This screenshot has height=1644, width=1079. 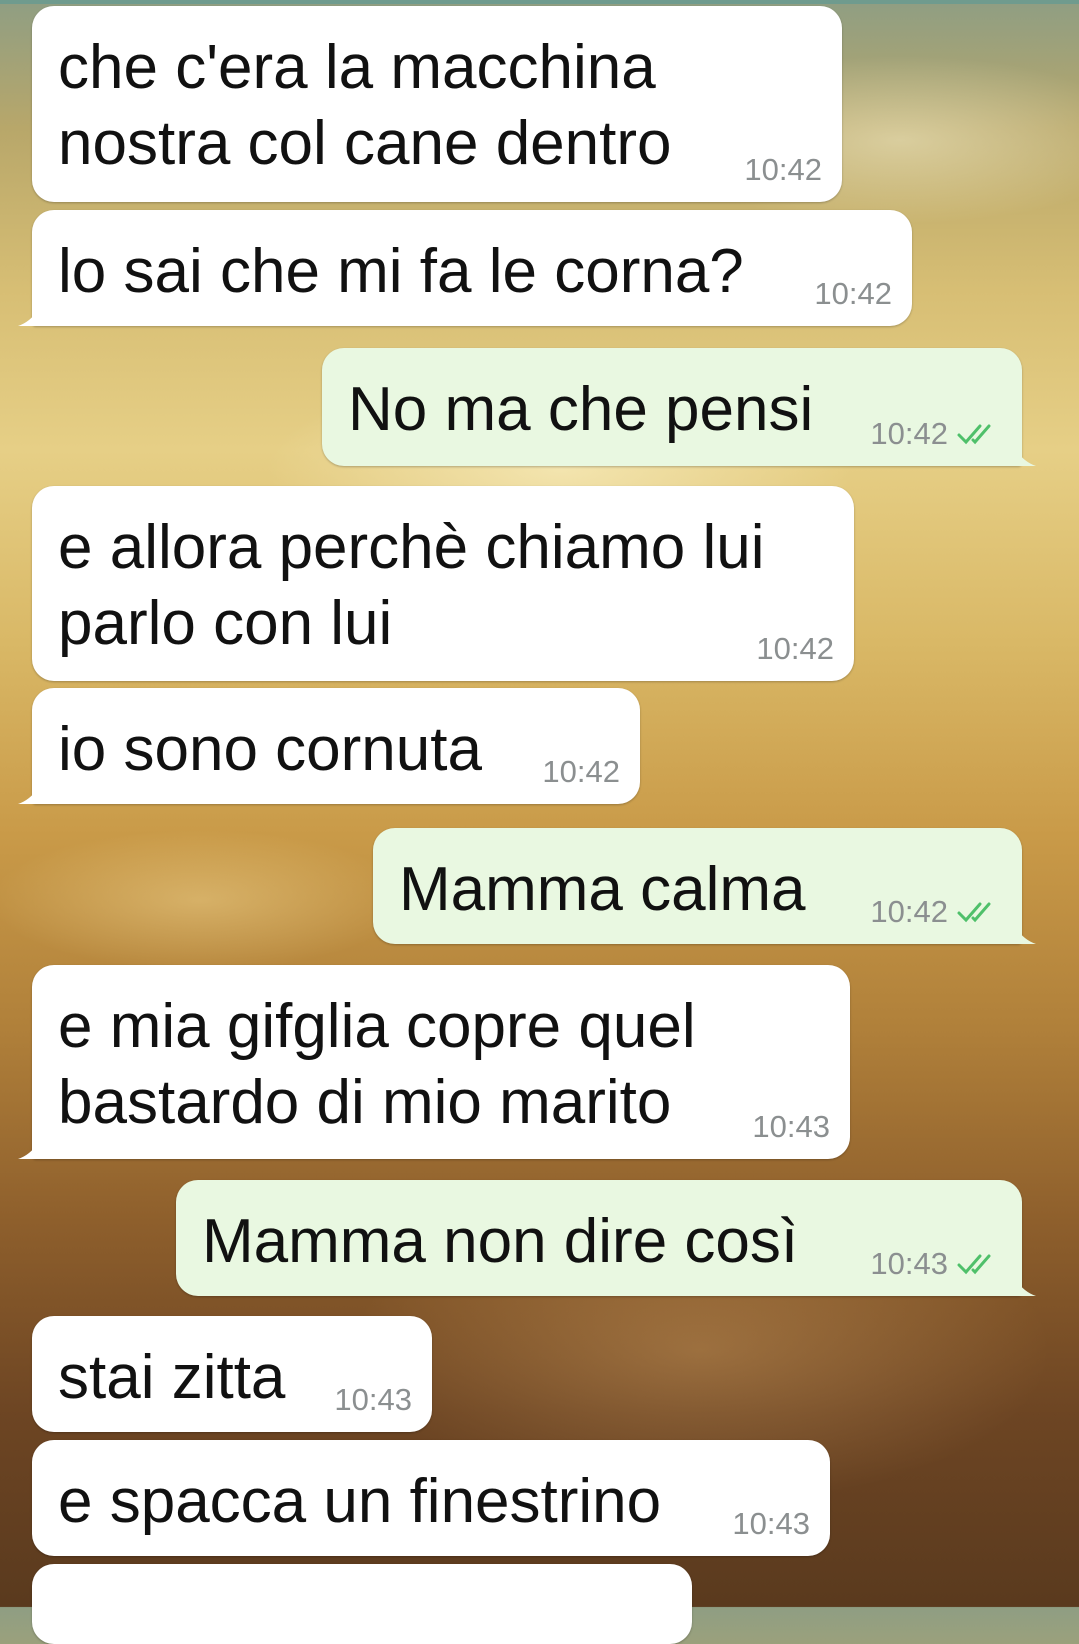 I want to click on message-text: io sono cornuta, so click(x=270, y=749).